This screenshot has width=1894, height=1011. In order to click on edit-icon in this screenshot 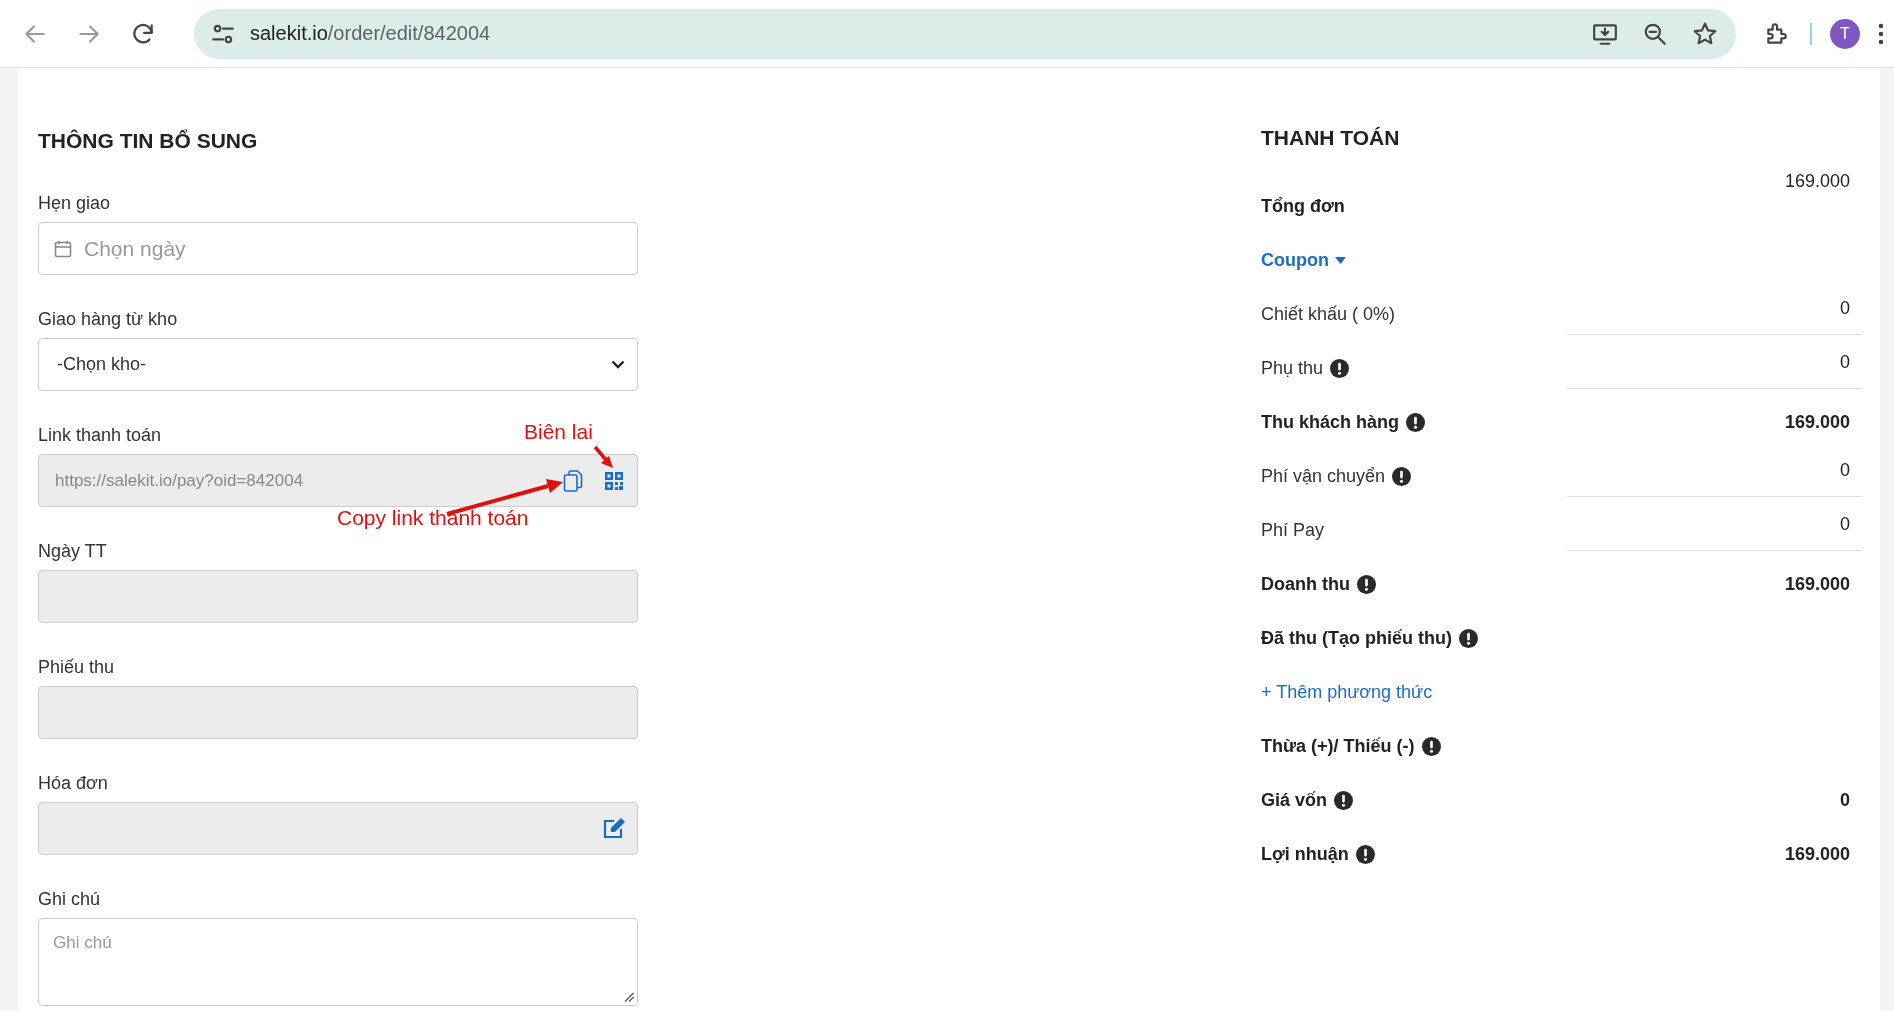, I will do `click(614, 828)`.